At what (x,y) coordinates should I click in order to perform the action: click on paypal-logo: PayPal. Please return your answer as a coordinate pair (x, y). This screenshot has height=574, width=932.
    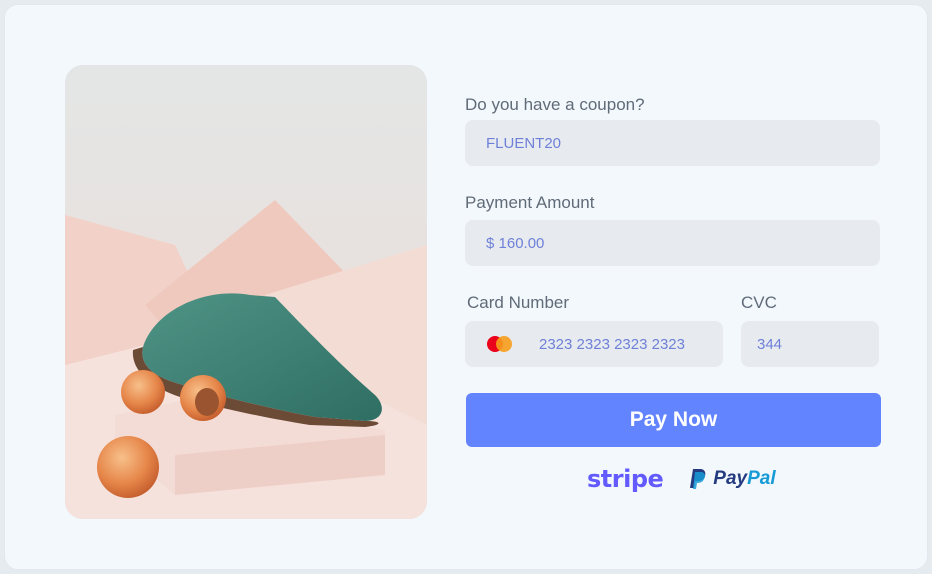
    Looking at the image, I should click on (732, 479).